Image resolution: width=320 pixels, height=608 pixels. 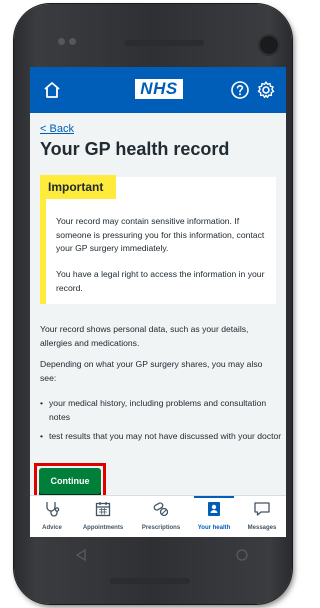 I want to click on callout-label: Important, so click(x=78, y=187).